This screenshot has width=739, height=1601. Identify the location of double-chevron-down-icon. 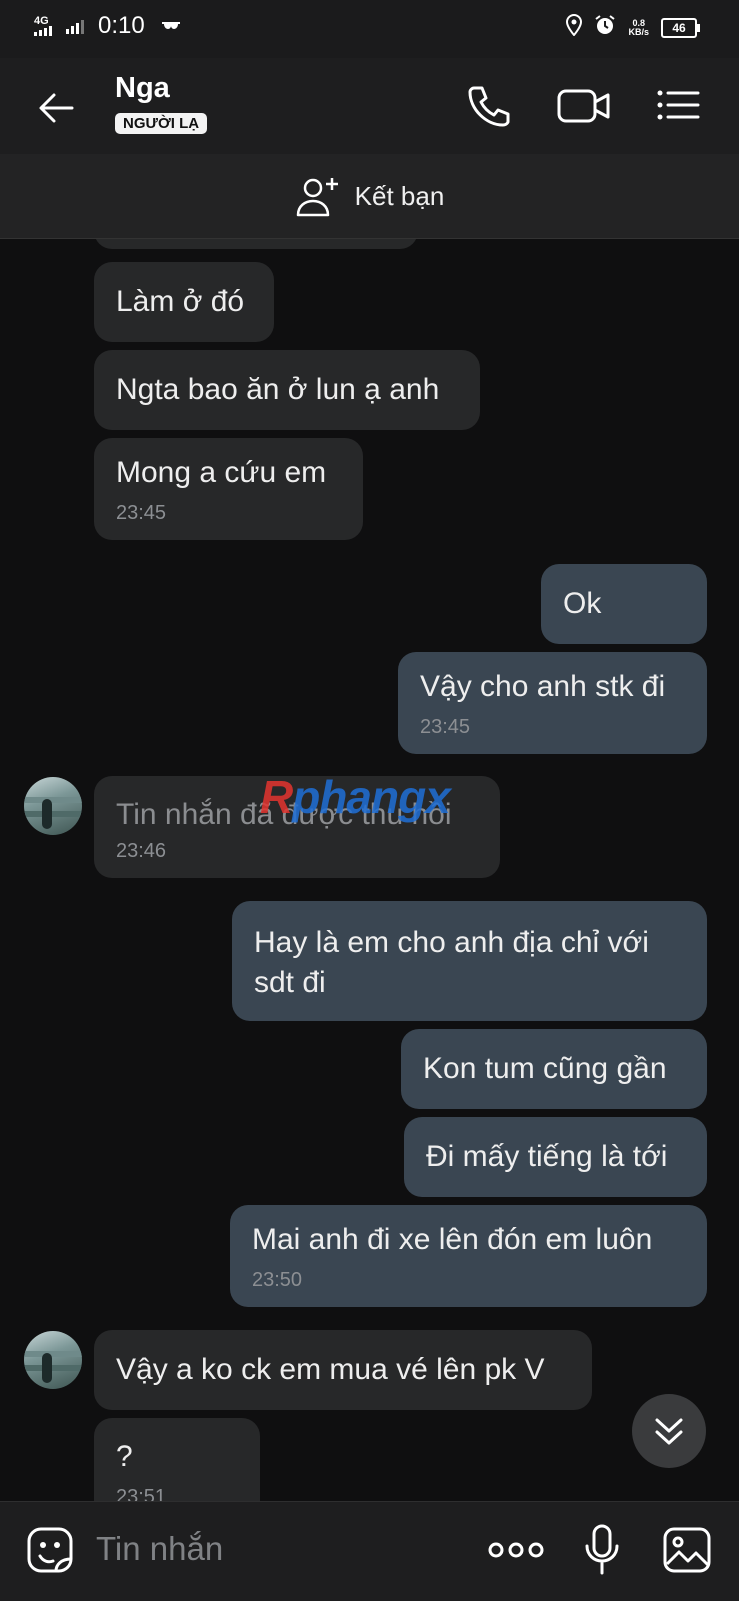
(669, 1431).